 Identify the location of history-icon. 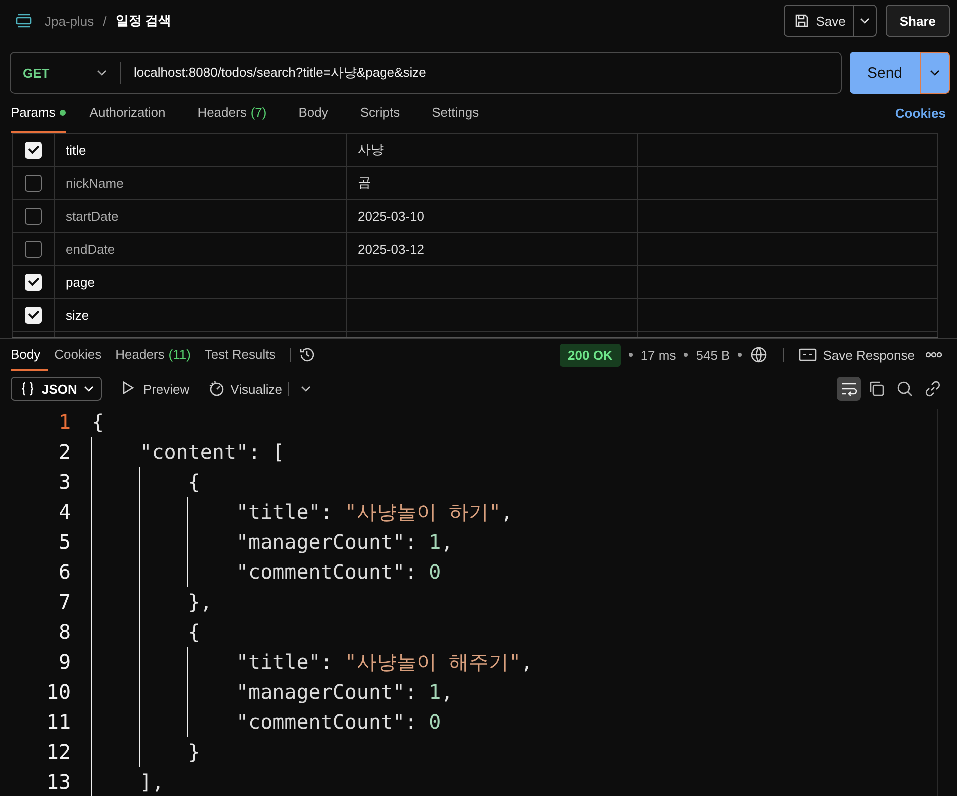
(307, 355).